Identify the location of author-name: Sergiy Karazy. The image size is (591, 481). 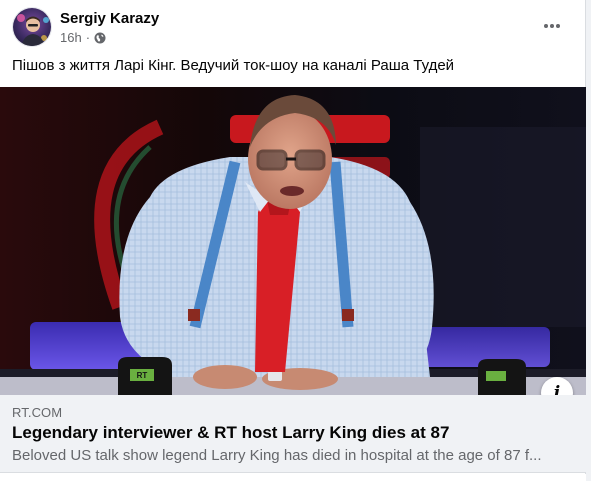
(109, 18).